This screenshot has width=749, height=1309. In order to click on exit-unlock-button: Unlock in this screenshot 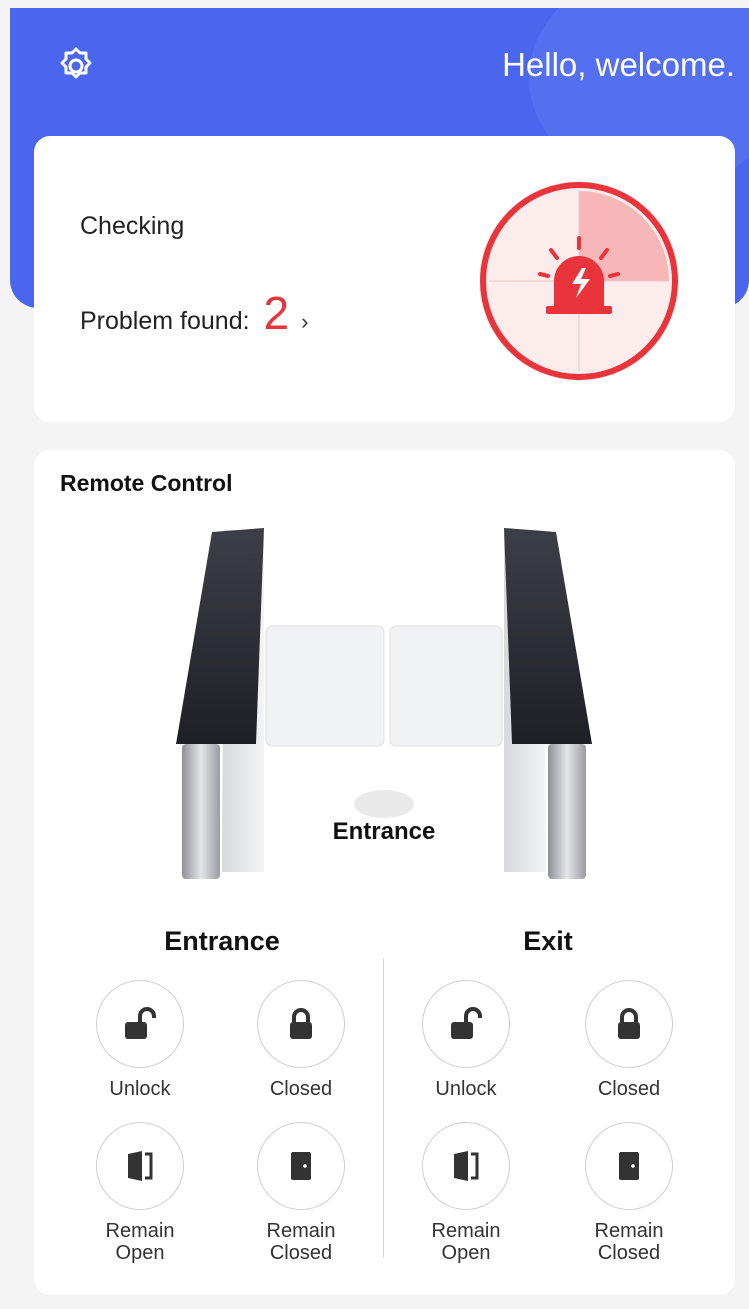, I will do `click(466, 1040)`.